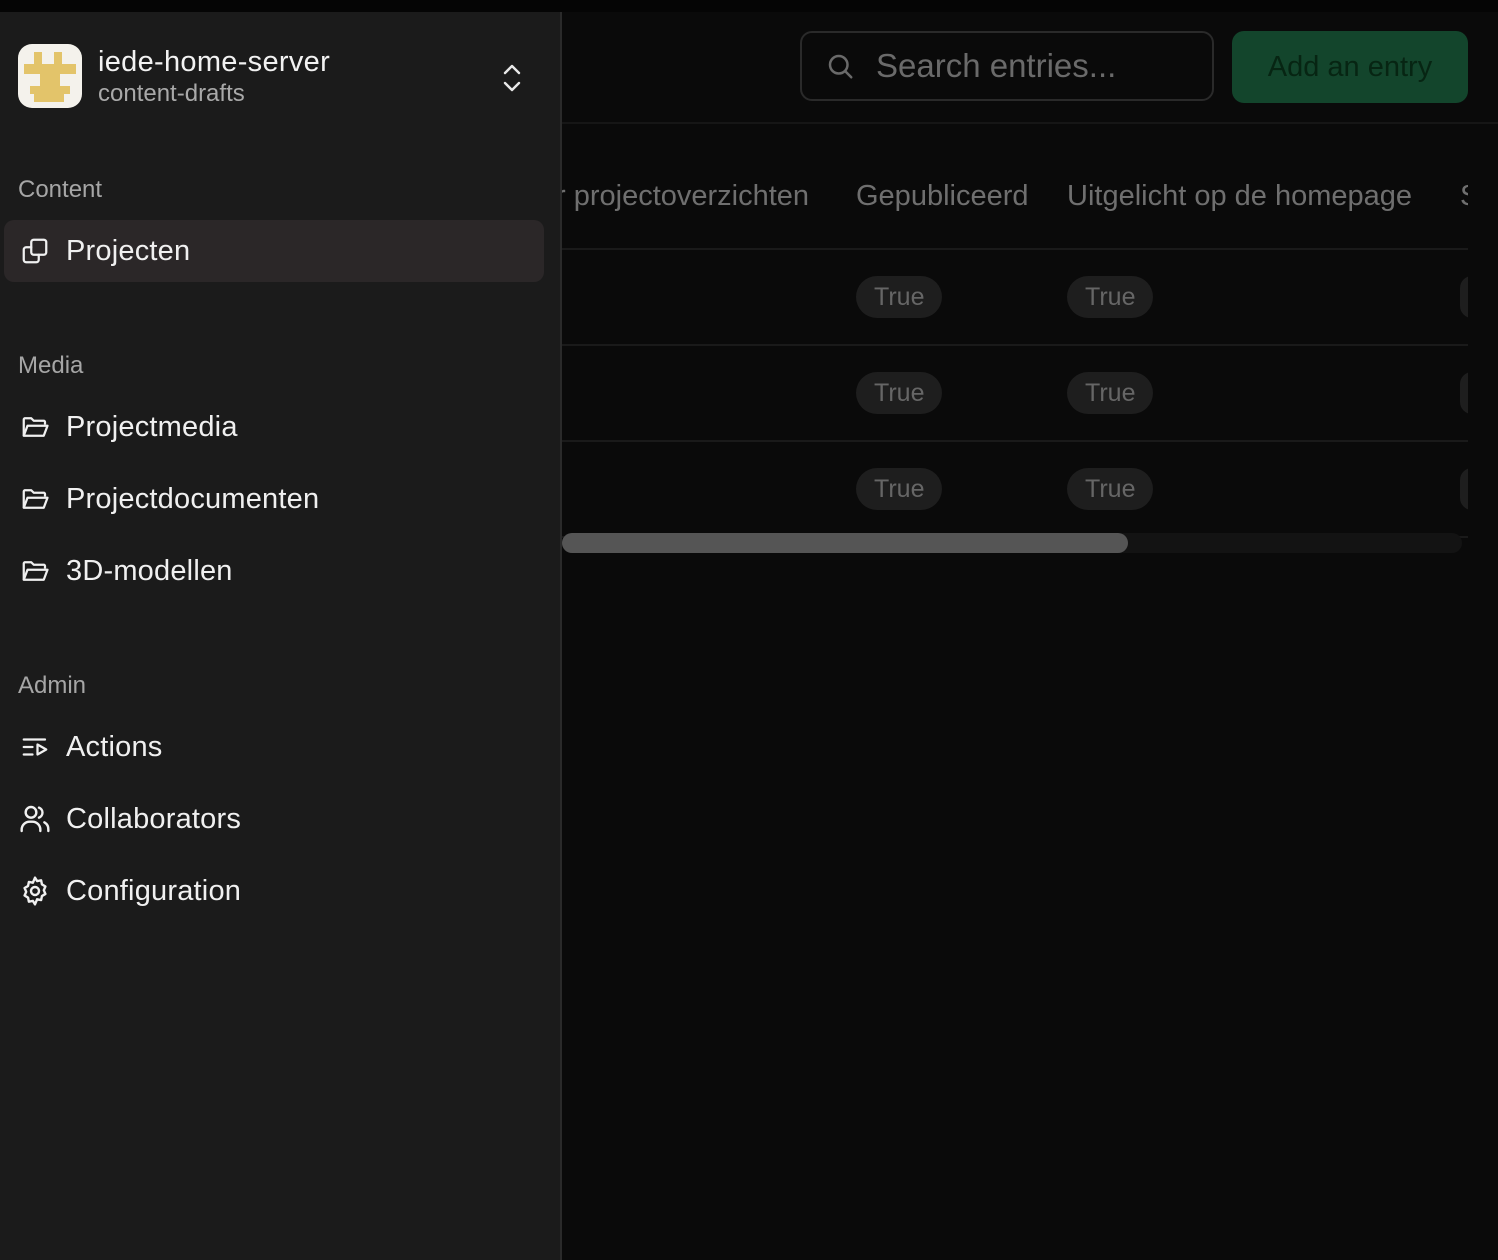  What do you see at coordinates (214, 62) in the screenshot?
I see `workspace-name: iede-home-server` at bounding box center [214, 62].